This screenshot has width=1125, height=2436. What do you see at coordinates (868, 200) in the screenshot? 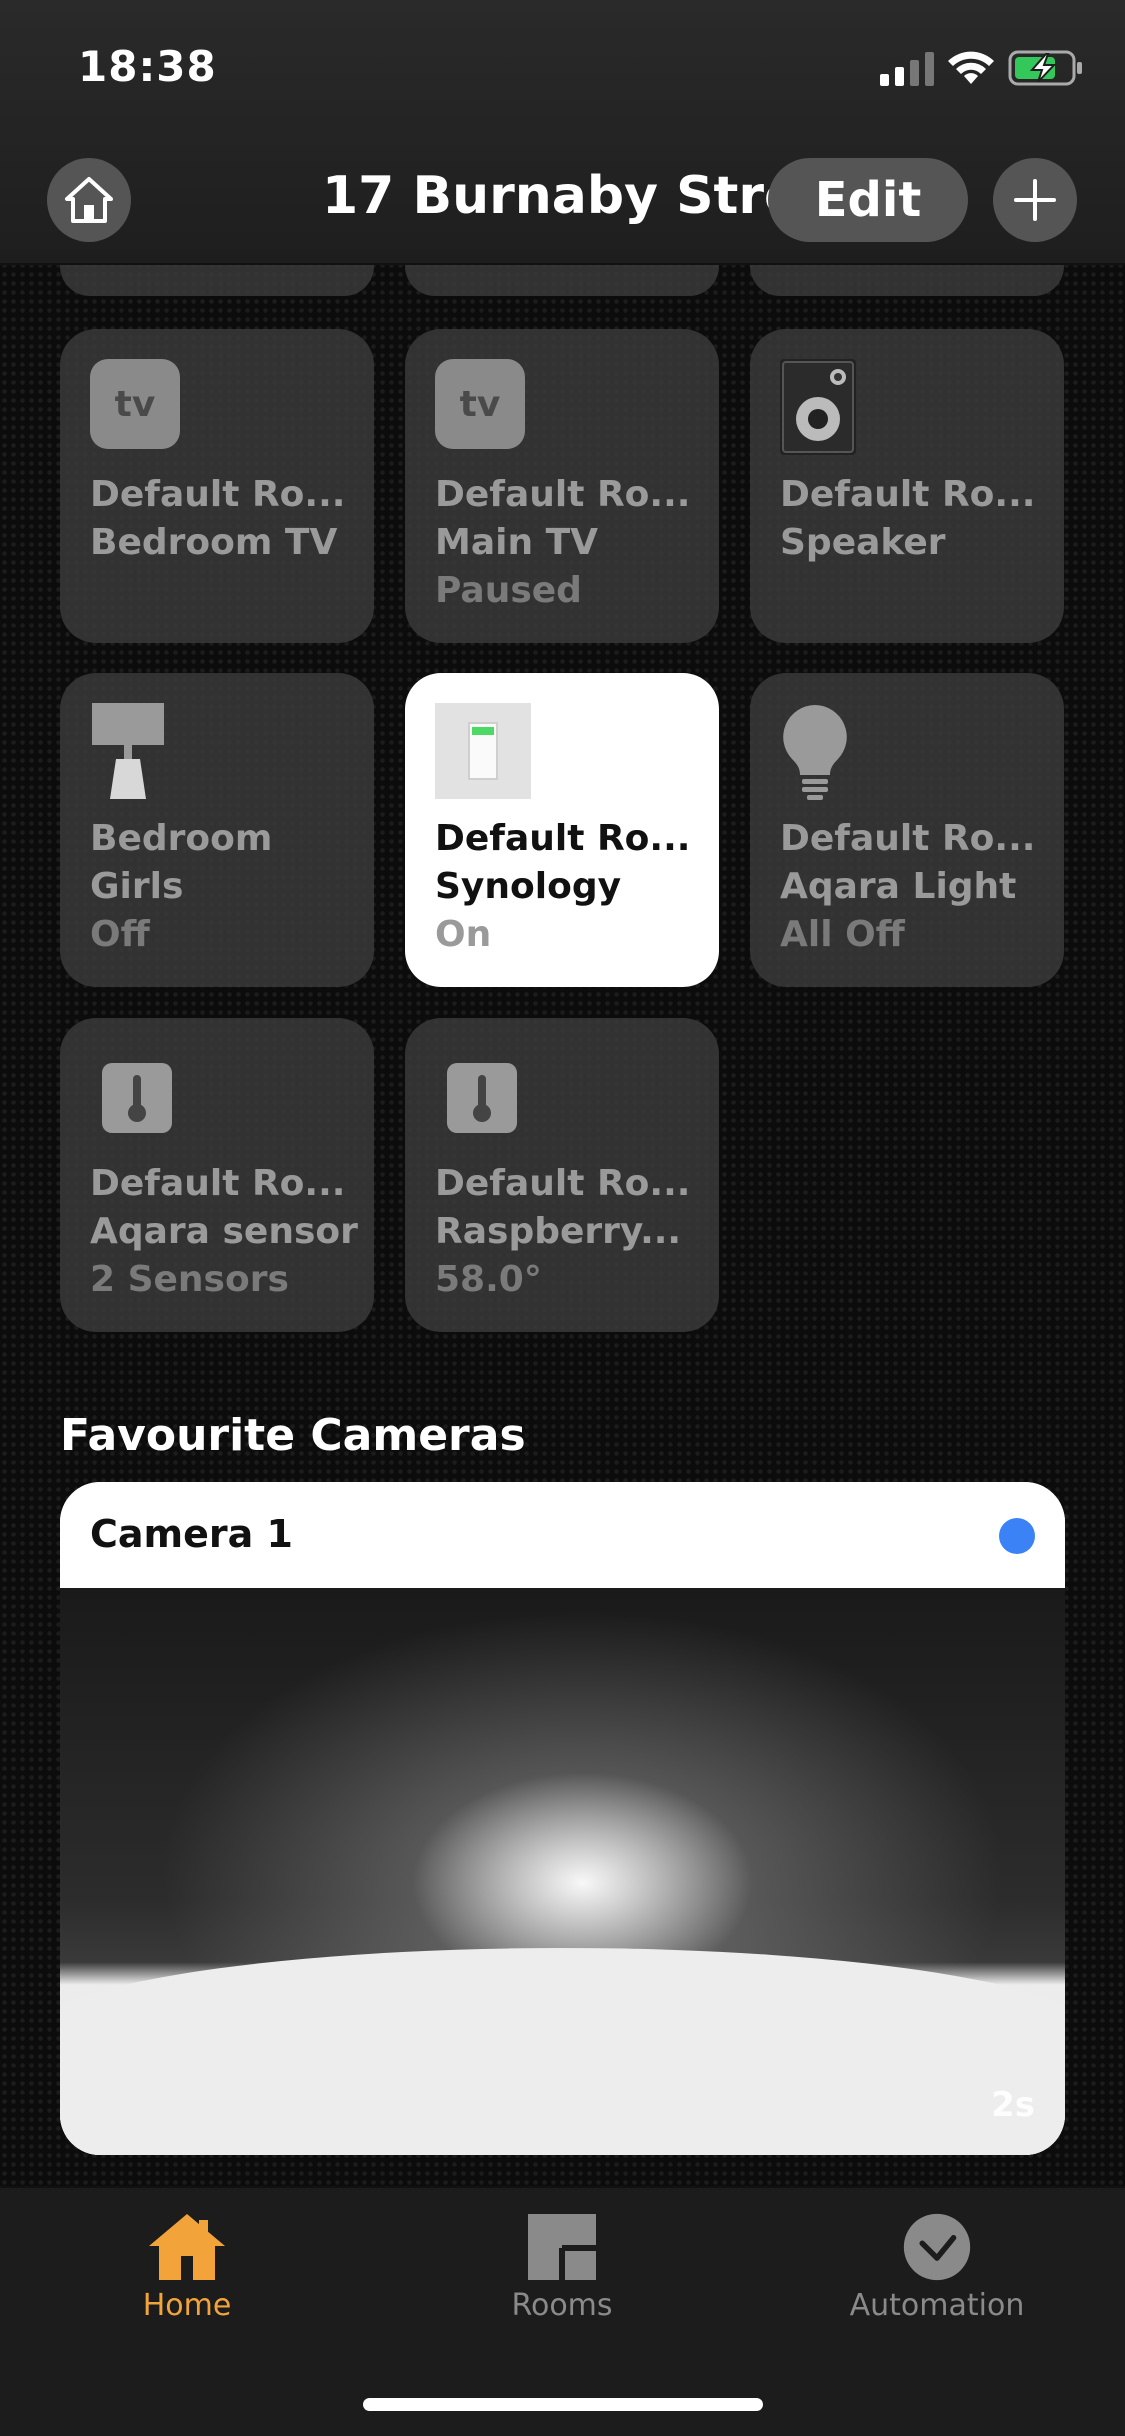
I see `edit-button: Edit` at bounding box center [868, 200].